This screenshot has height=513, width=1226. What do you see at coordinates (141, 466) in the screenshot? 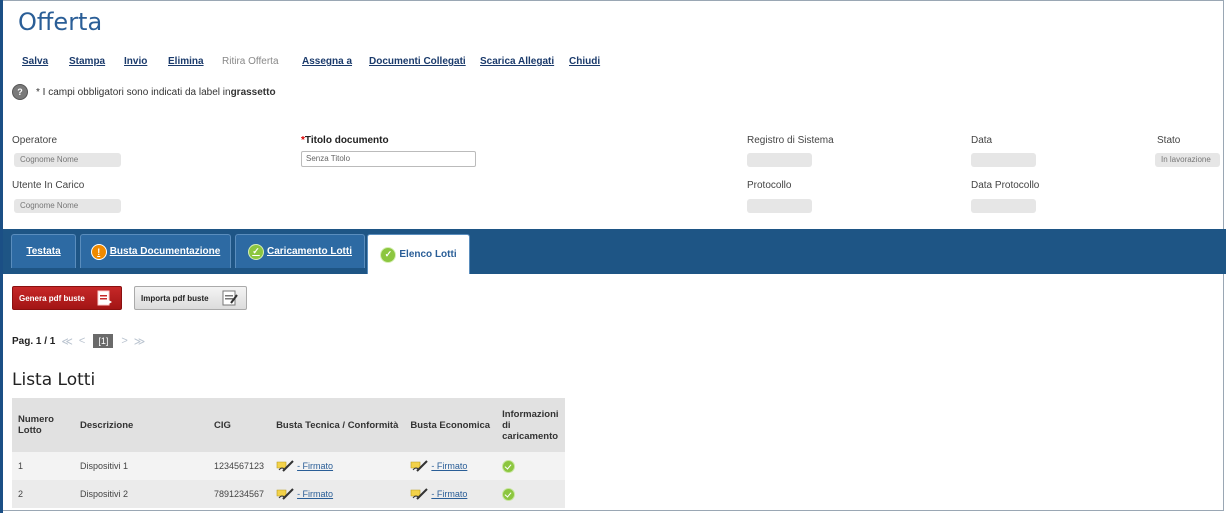
I see `cell-descrizione: Dispositivi 1` at bounding box center [141, 466].